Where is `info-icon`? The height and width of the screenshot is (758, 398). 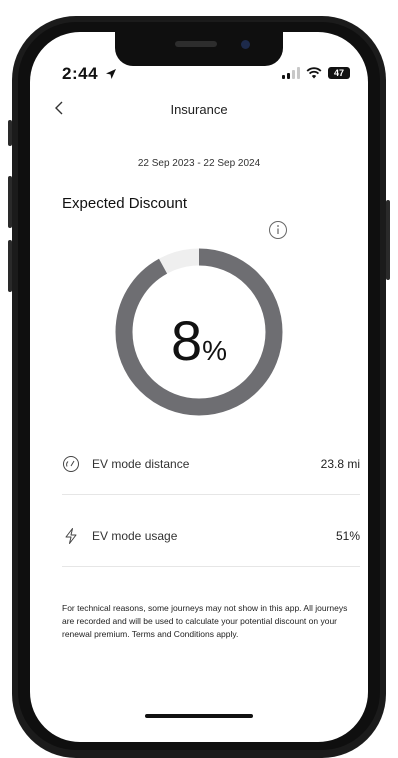 info-icon is located at coordinates (278, 230).